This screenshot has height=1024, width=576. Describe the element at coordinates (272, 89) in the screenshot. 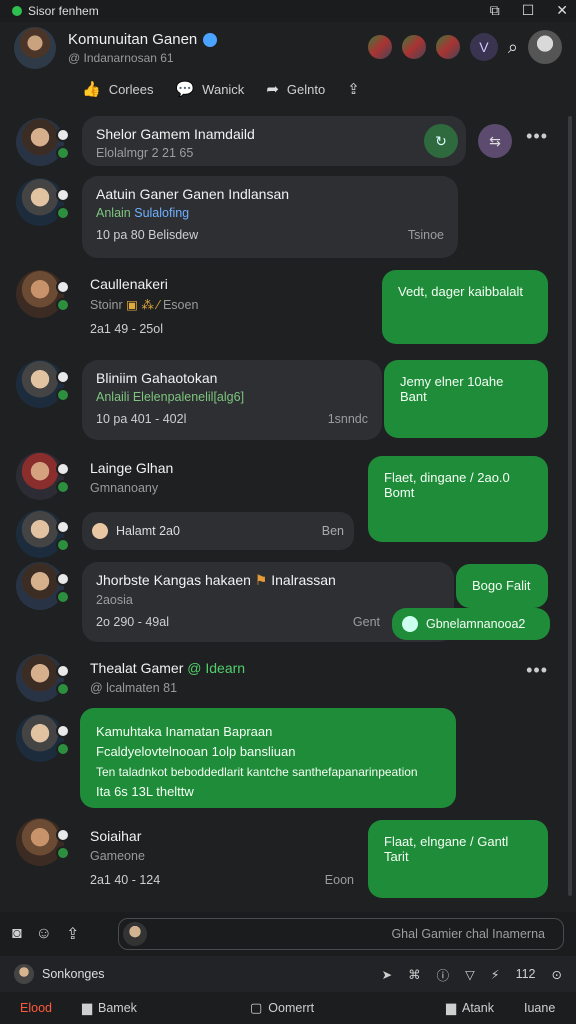

I see `share-icon: ➦` at that location.